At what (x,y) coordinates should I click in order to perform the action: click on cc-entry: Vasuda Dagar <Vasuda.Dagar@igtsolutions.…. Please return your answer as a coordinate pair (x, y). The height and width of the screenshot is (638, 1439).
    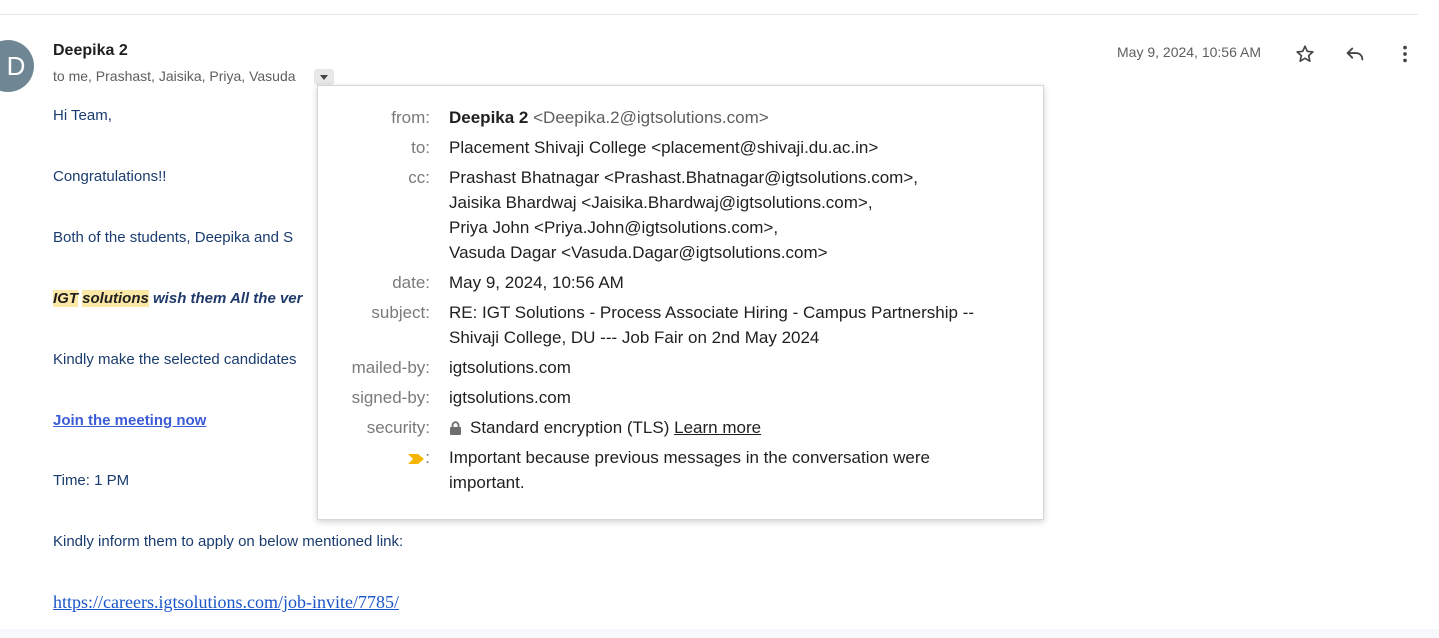
    Looking at the image, I should click on (638, 252).